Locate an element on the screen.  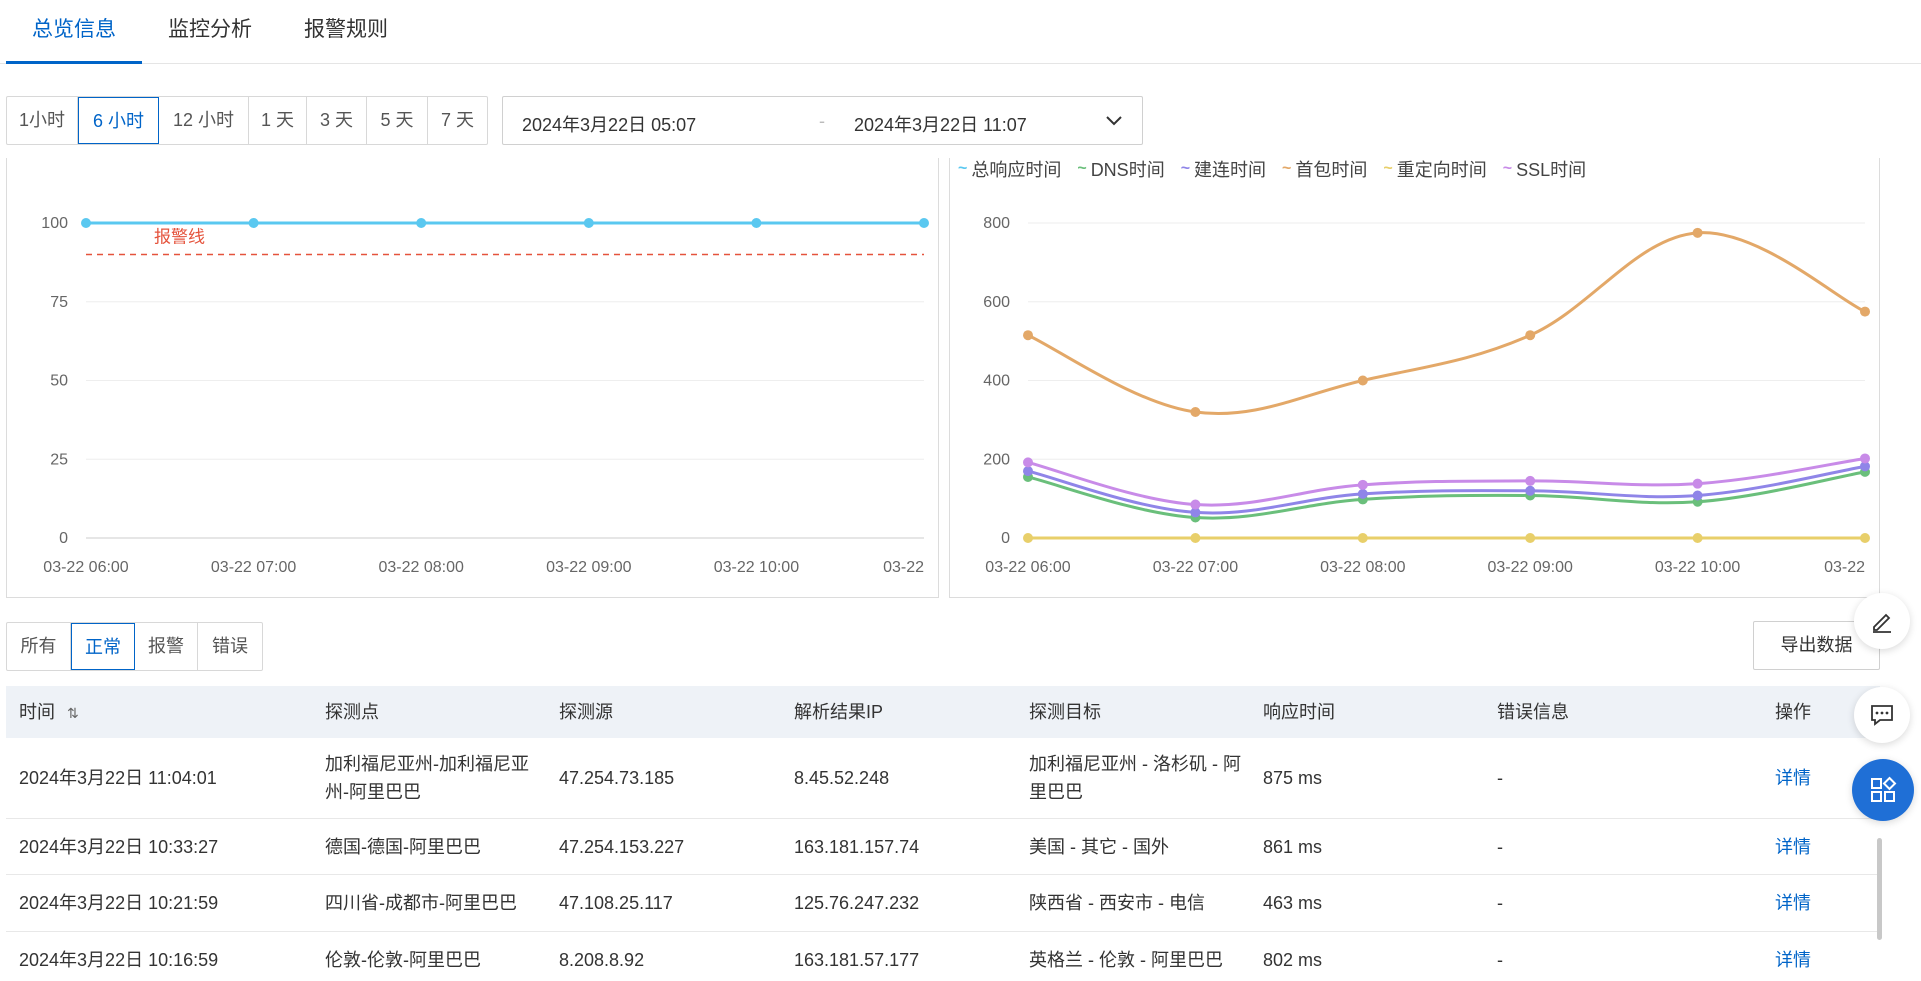
cell-probe-target: 陕西省 - 西安市 - 电信 is located at coordinates (1117, 903).